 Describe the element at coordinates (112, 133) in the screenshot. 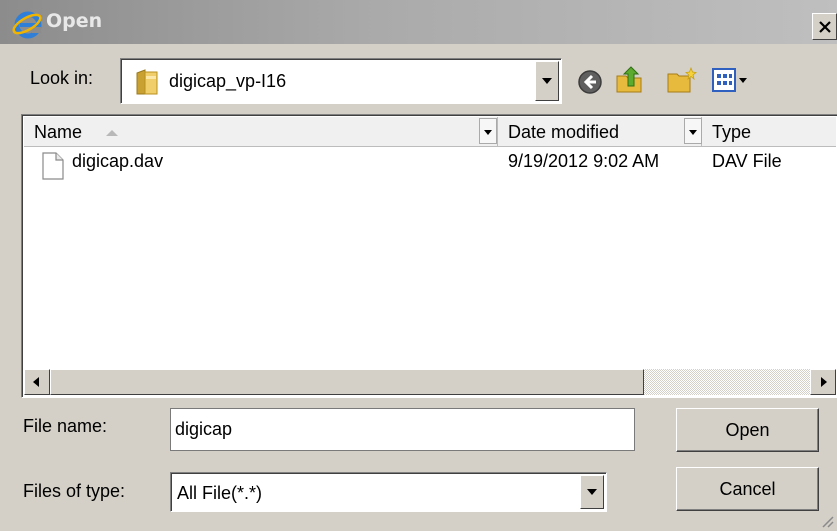

I see `sort-ascending-icon` at that location.